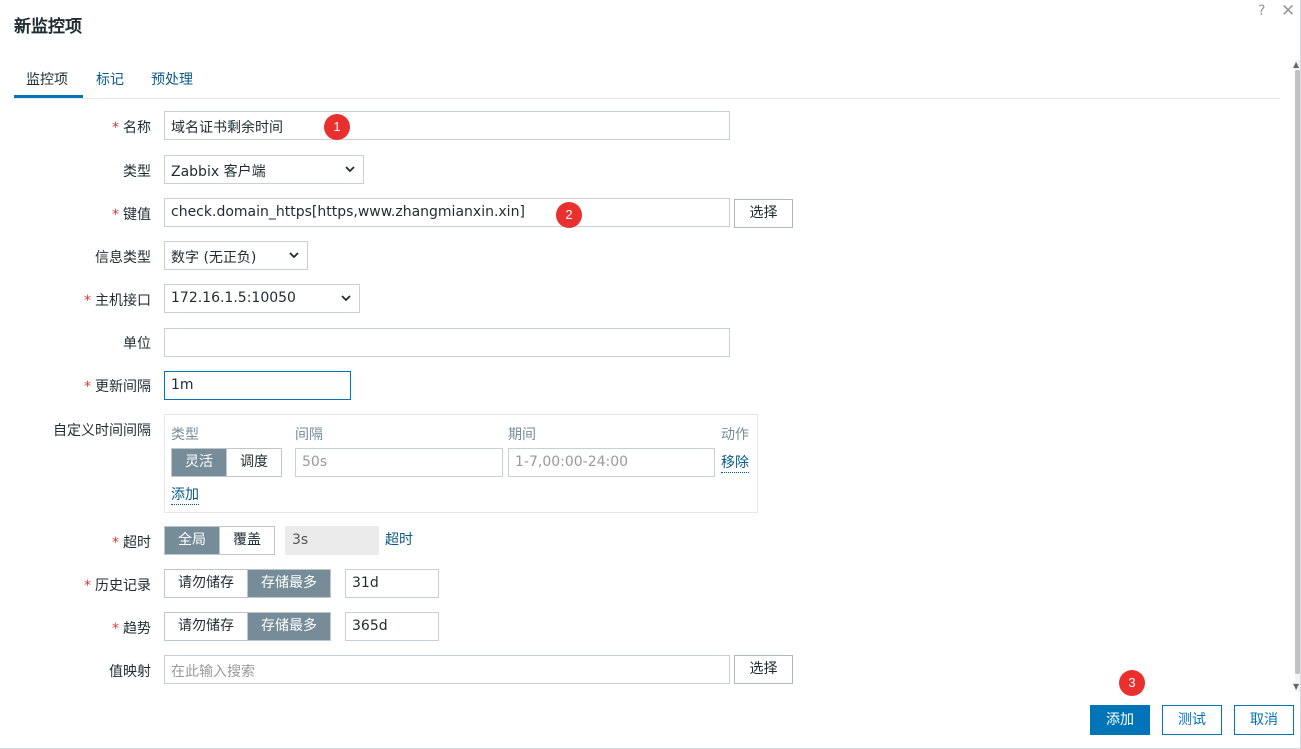  What do you see at coordinates (185, 496) in the screenshot?
I see `add-interval-link: 添加` at bounding box center [185, 496].